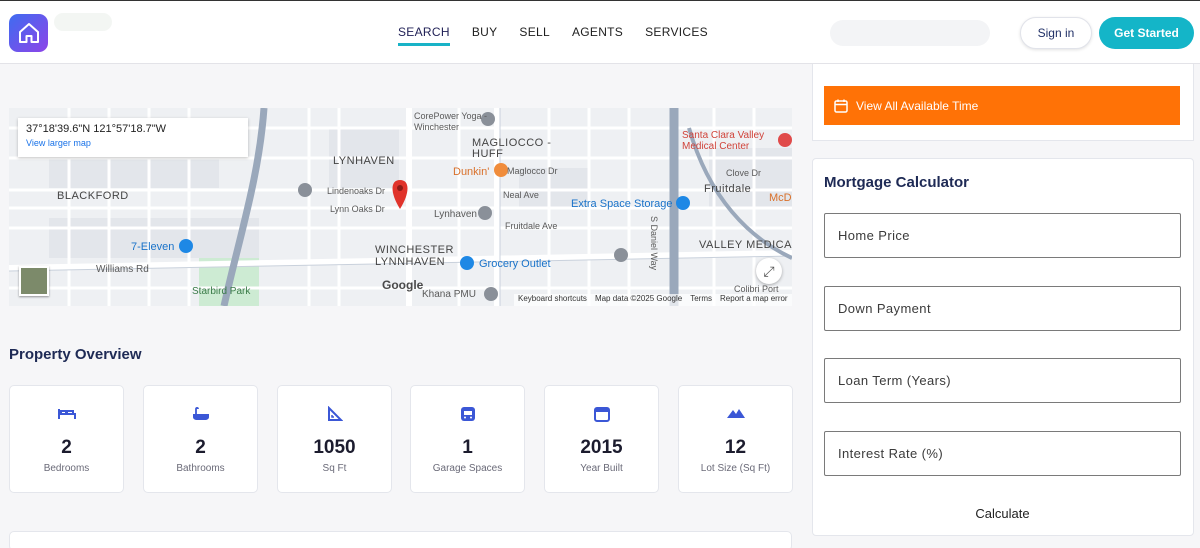 The height and width of the screenshot is (548, 1200). What do you see at coordinates (756, 289) in the screenshot?
I see `map-street-label: Colibri Port` at bounding box center [756, 289].